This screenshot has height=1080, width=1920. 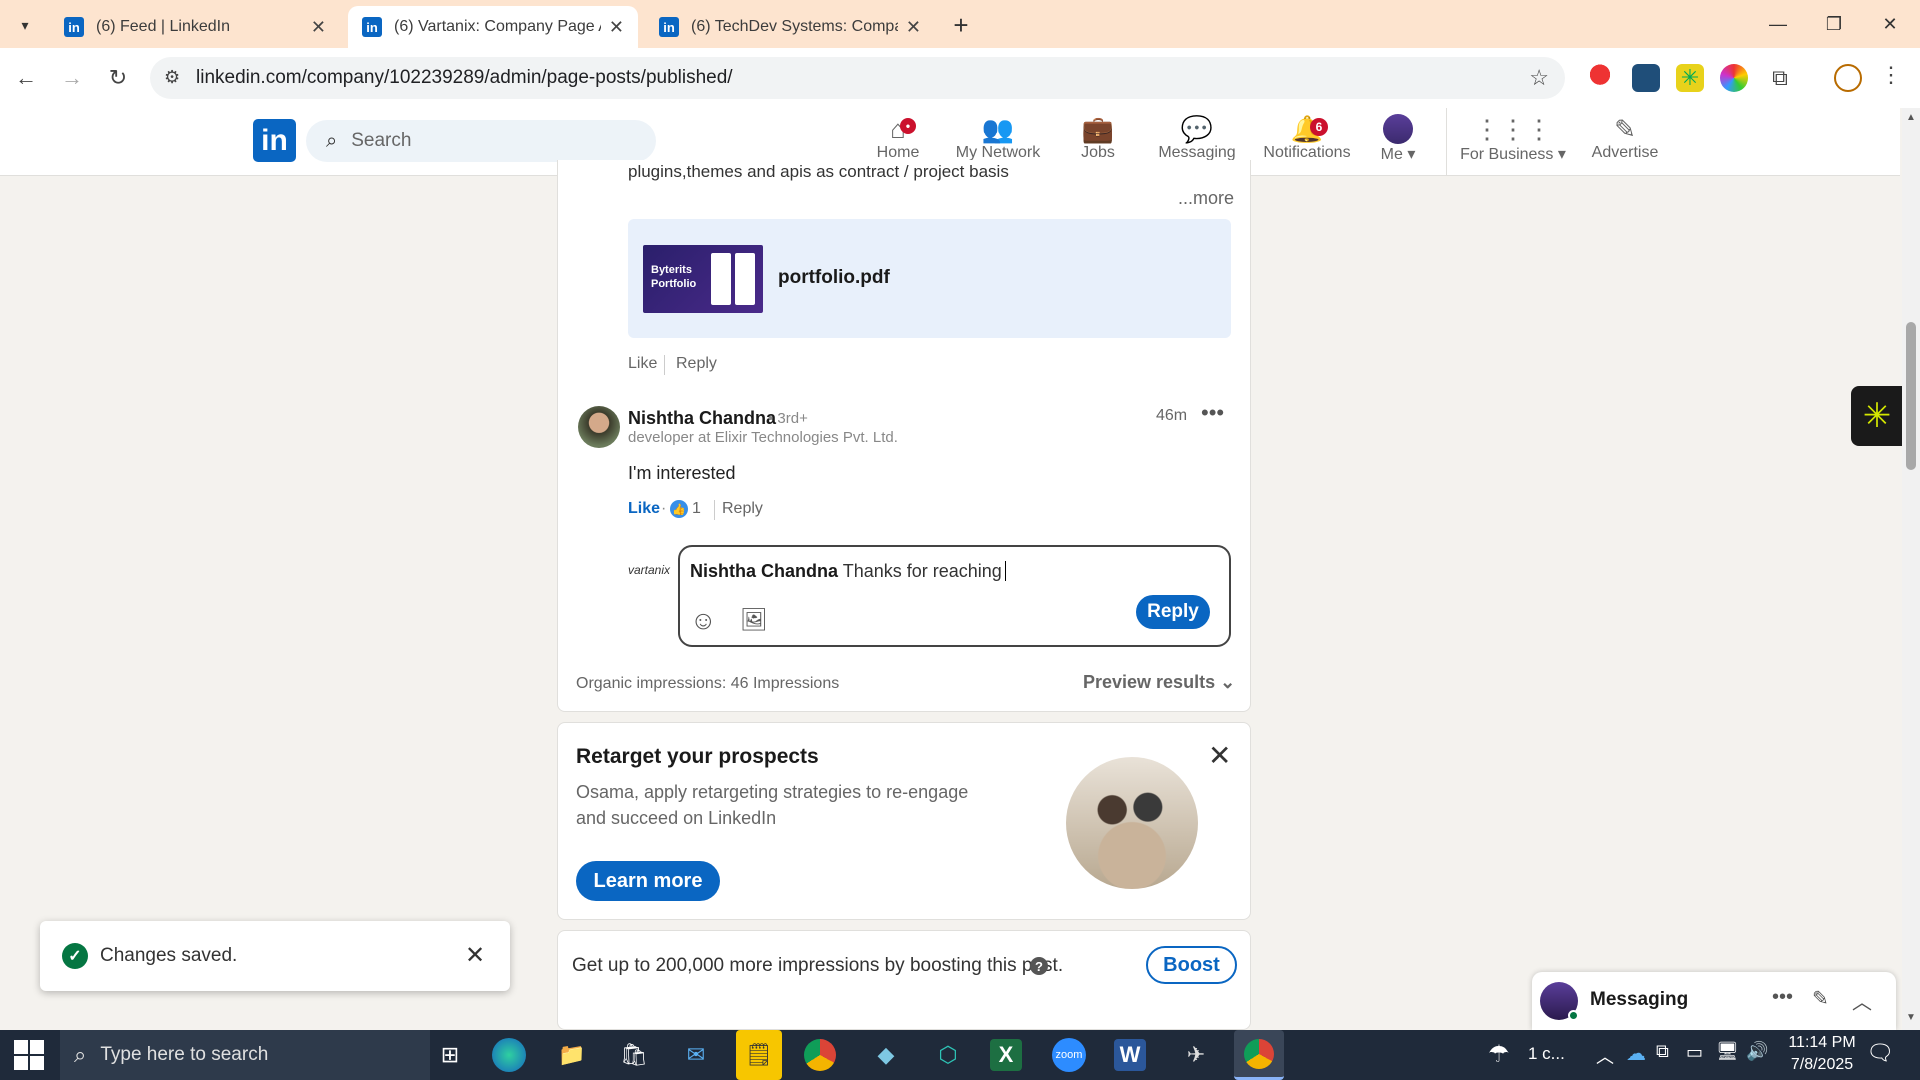 What do you see at coordinates (1694, 1052) in the screenshot?
I see `battery-icon: ▭` at bounding box center [1694, 1052].